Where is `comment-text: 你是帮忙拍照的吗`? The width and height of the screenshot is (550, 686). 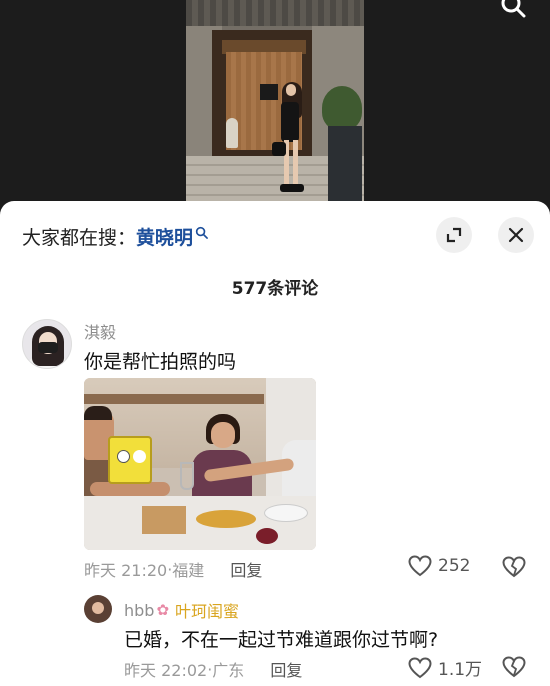 comment-text: 你是帮忙拍照的吗 is located at coordinates (160, 362).